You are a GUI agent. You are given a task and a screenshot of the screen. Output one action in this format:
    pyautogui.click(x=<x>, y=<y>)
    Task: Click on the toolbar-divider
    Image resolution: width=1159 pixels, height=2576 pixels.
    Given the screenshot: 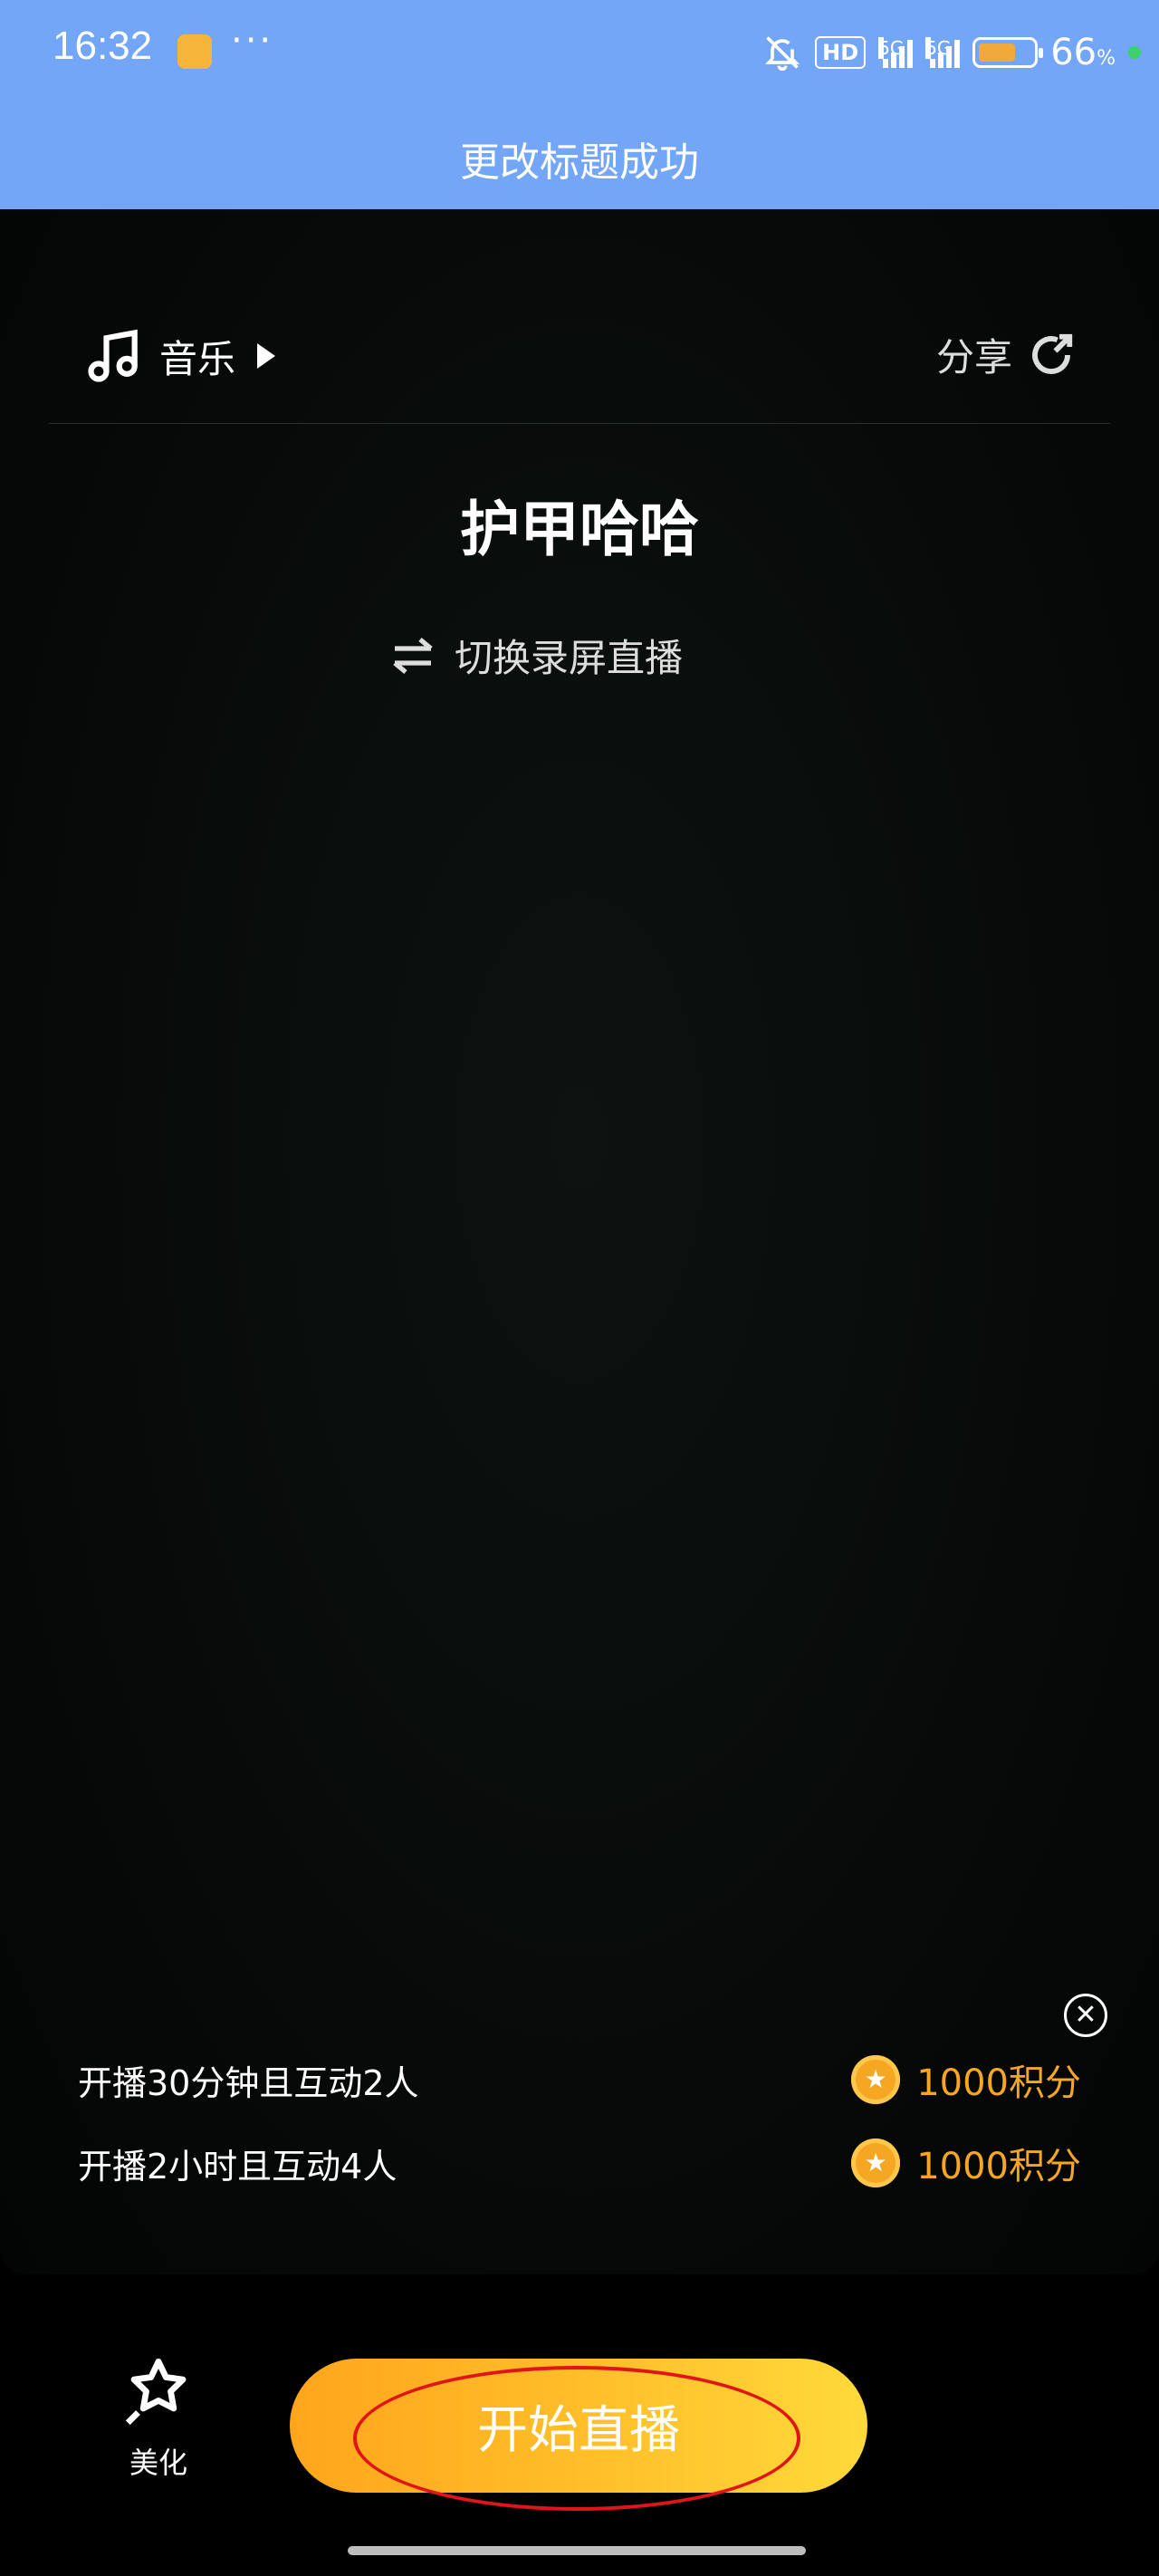 What is the action you would take?
    pyautogui.click(x=579, y=423)
    